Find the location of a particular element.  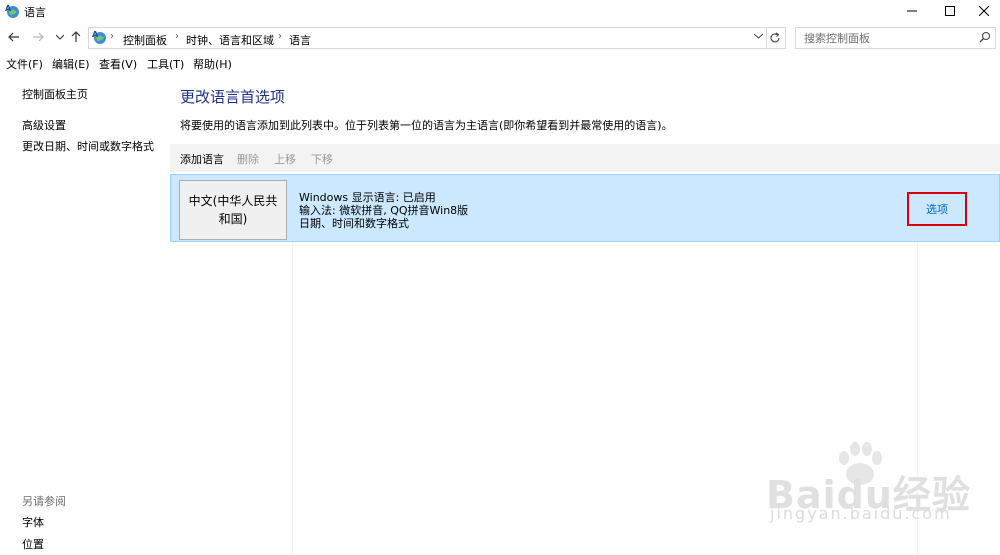

breadcrumb-language: 语言 is located at coordinates (300, 40).